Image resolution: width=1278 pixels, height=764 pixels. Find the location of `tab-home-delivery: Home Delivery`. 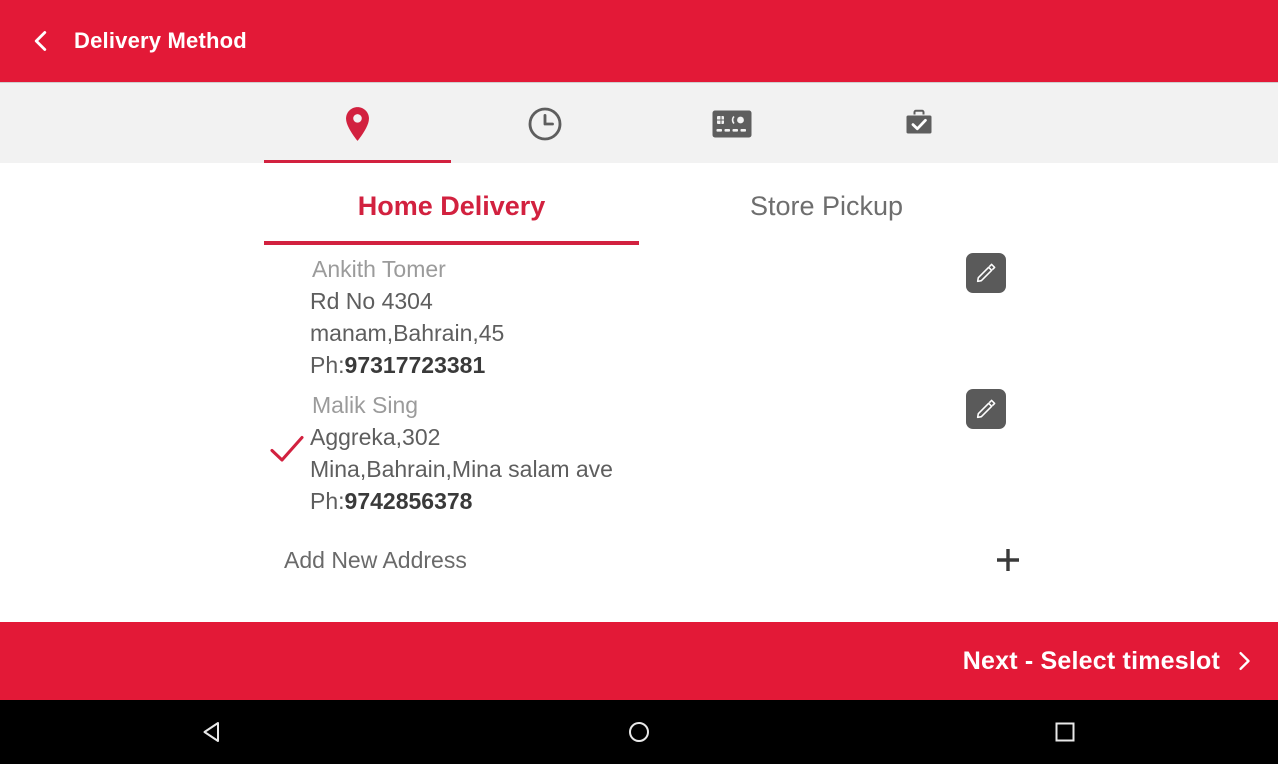

tab-home-delivery: Home Delivery is located at coordinates (451, 206).